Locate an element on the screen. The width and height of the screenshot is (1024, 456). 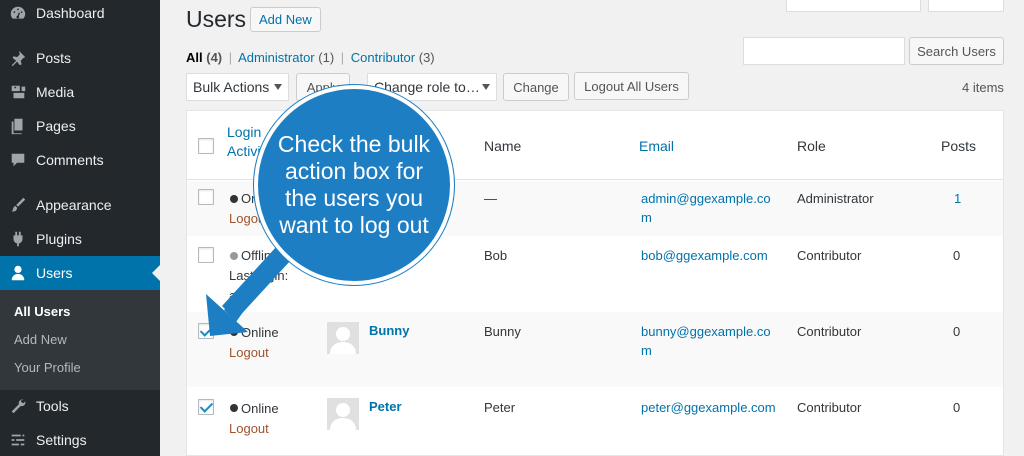
menu-label: Pages is located at coordinates (56, 126).